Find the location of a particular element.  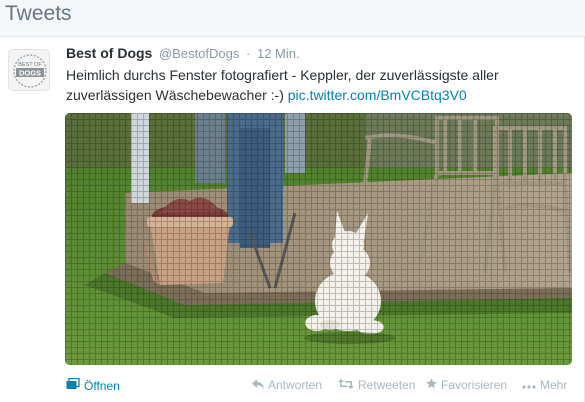

avatar: BEST OF DOGS is located at coordinates (29, 70).